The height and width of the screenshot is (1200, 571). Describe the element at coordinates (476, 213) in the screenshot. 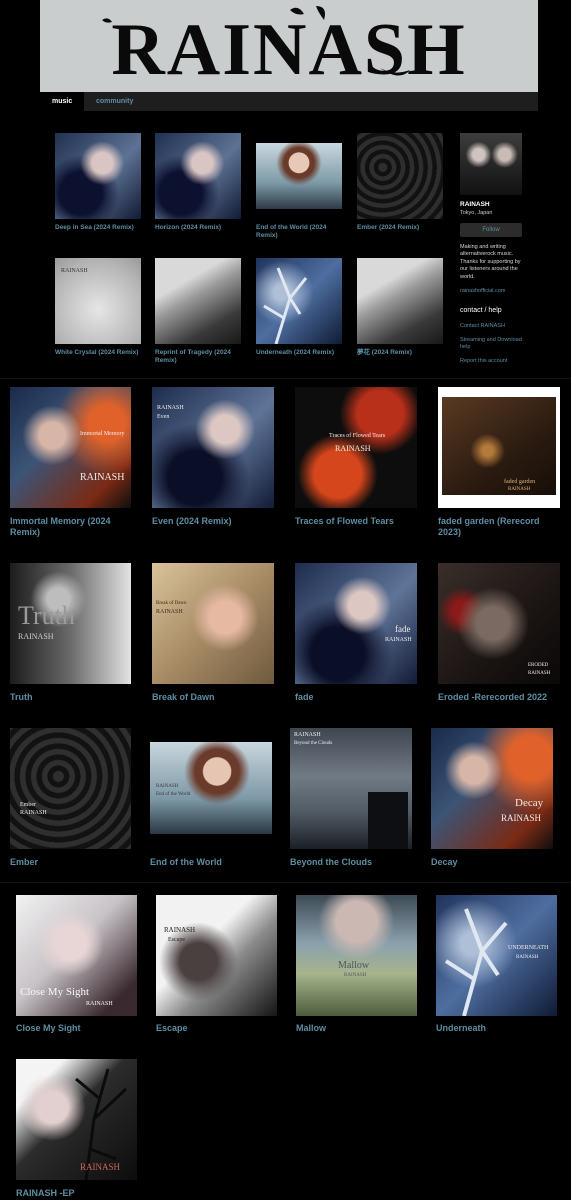

I see `artist-location: Tokyo, Japan` at that location.